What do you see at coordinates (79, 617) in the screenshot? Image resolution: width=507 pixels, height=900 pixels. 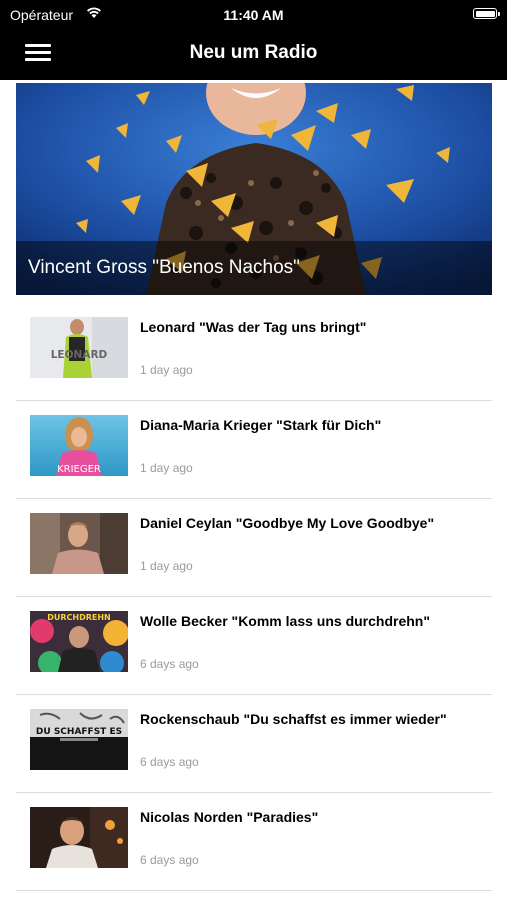 I see `thumbnail-caption: DURCHDREHN` at bounding box center [79, 617].